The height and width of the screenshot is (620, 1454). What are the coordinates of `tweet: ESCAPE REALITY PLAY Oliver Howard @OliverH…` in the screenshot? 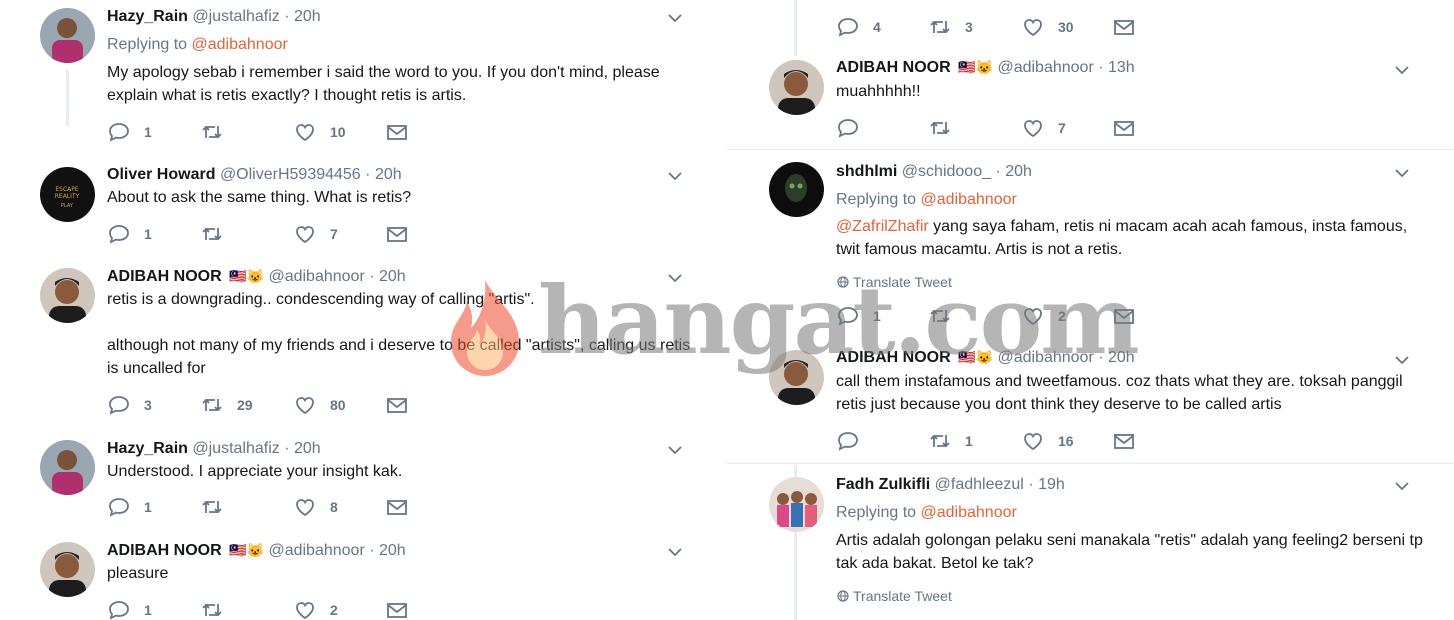 It's located at (350, 207).